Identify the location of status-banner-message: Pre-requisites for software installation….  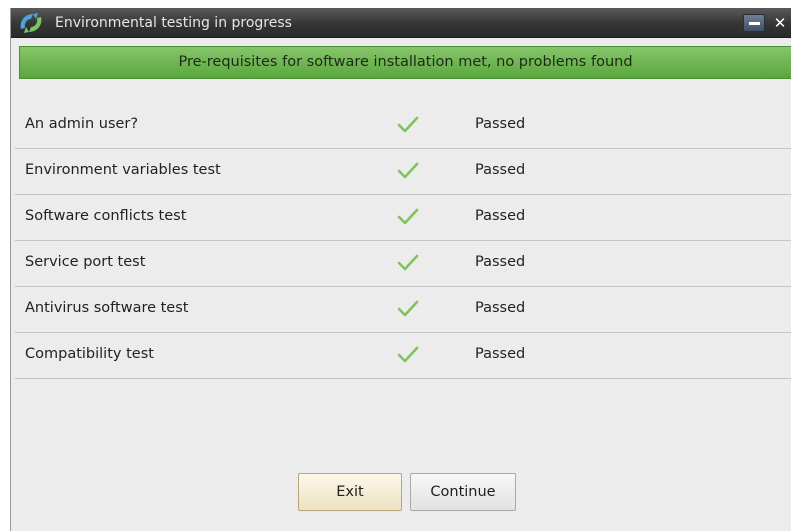
(405, 62).